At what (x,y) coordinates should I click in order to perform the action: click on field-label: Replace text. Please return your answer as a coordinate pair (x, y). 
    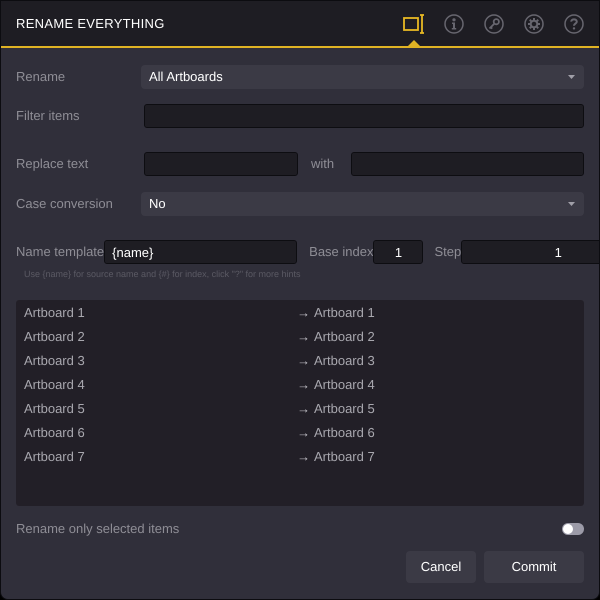
    Looking at the image, I should click on (53, 164).